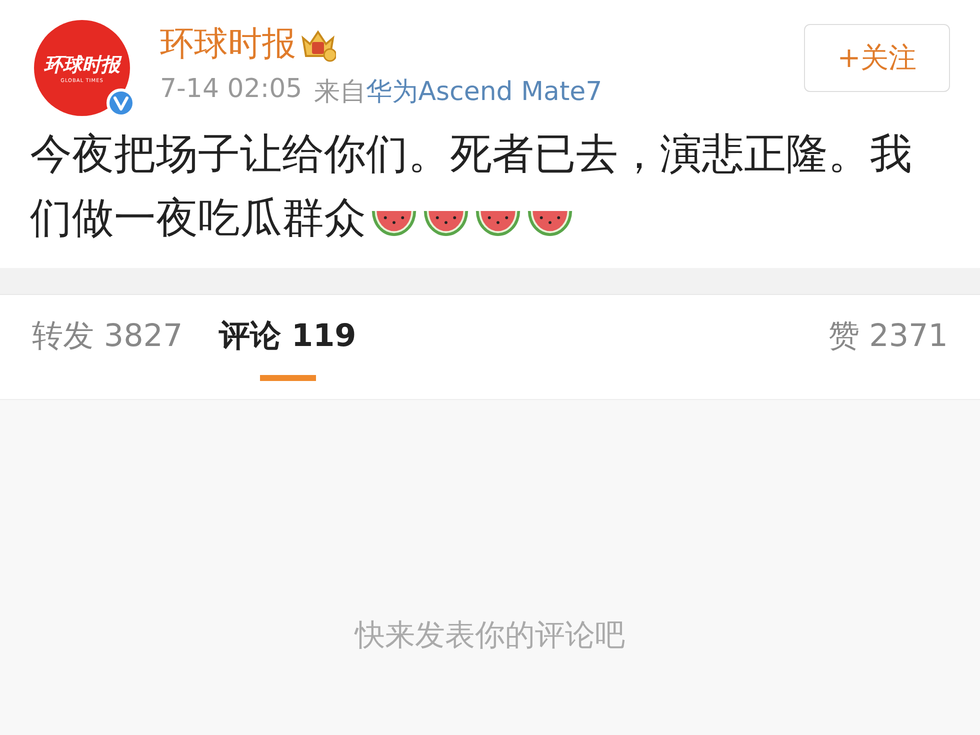 This screenshot has height=735, width=980. Describe the element at coordinates (107, 347) in the screenshot. I see `tab: 转发 3827` at that location.